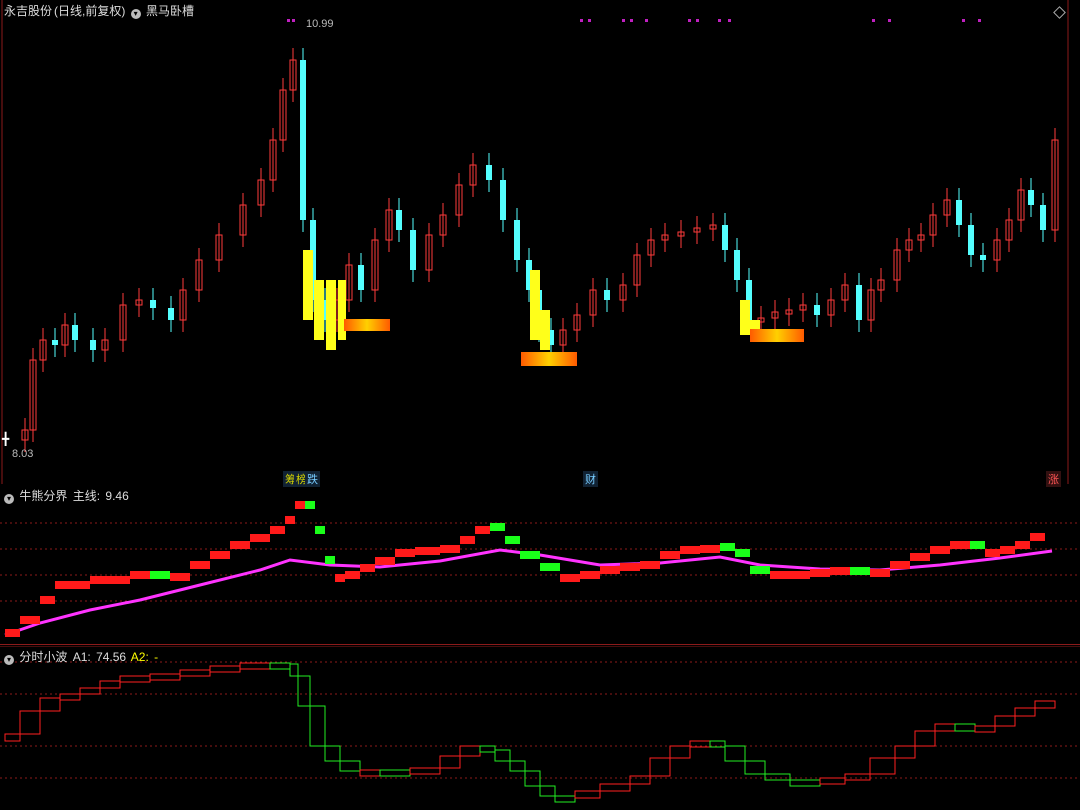 The height and width of the screenshot is (810, 1080). What do you see at coordinates (28, 11) in the screenshot?
I see `stock-name: 永吉股份` at bounding box center [28, 11].